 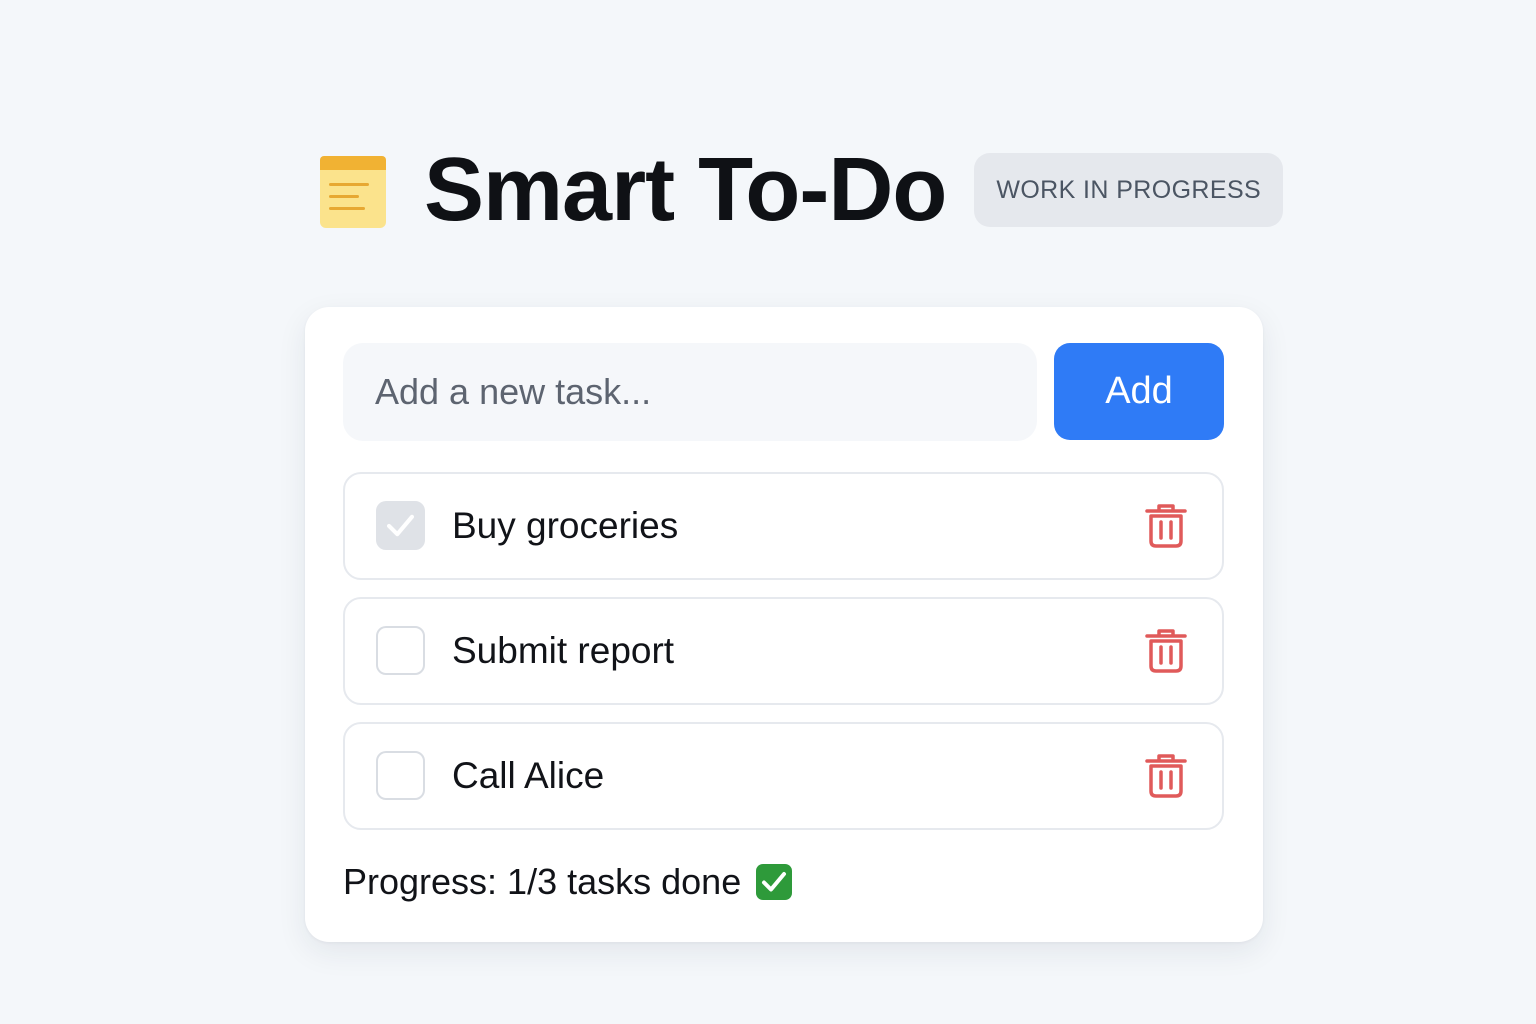 I want to click on checkmark-icon, so click(x=400, y=525).